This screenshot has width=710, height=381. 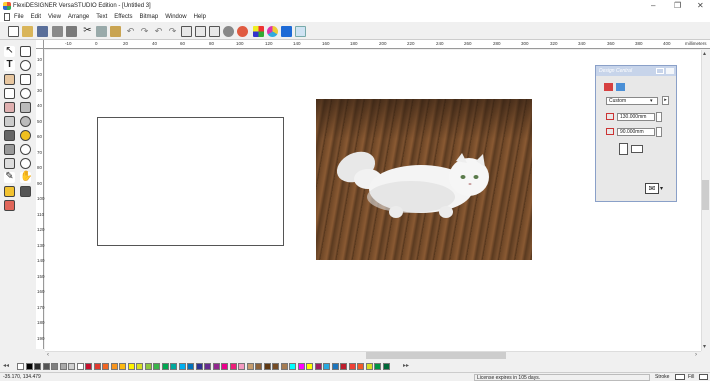 What do you see at coordinates (9, 149) in the screenshot?
I see `bitmap-tool-icon` at bounding box center [9, 149].